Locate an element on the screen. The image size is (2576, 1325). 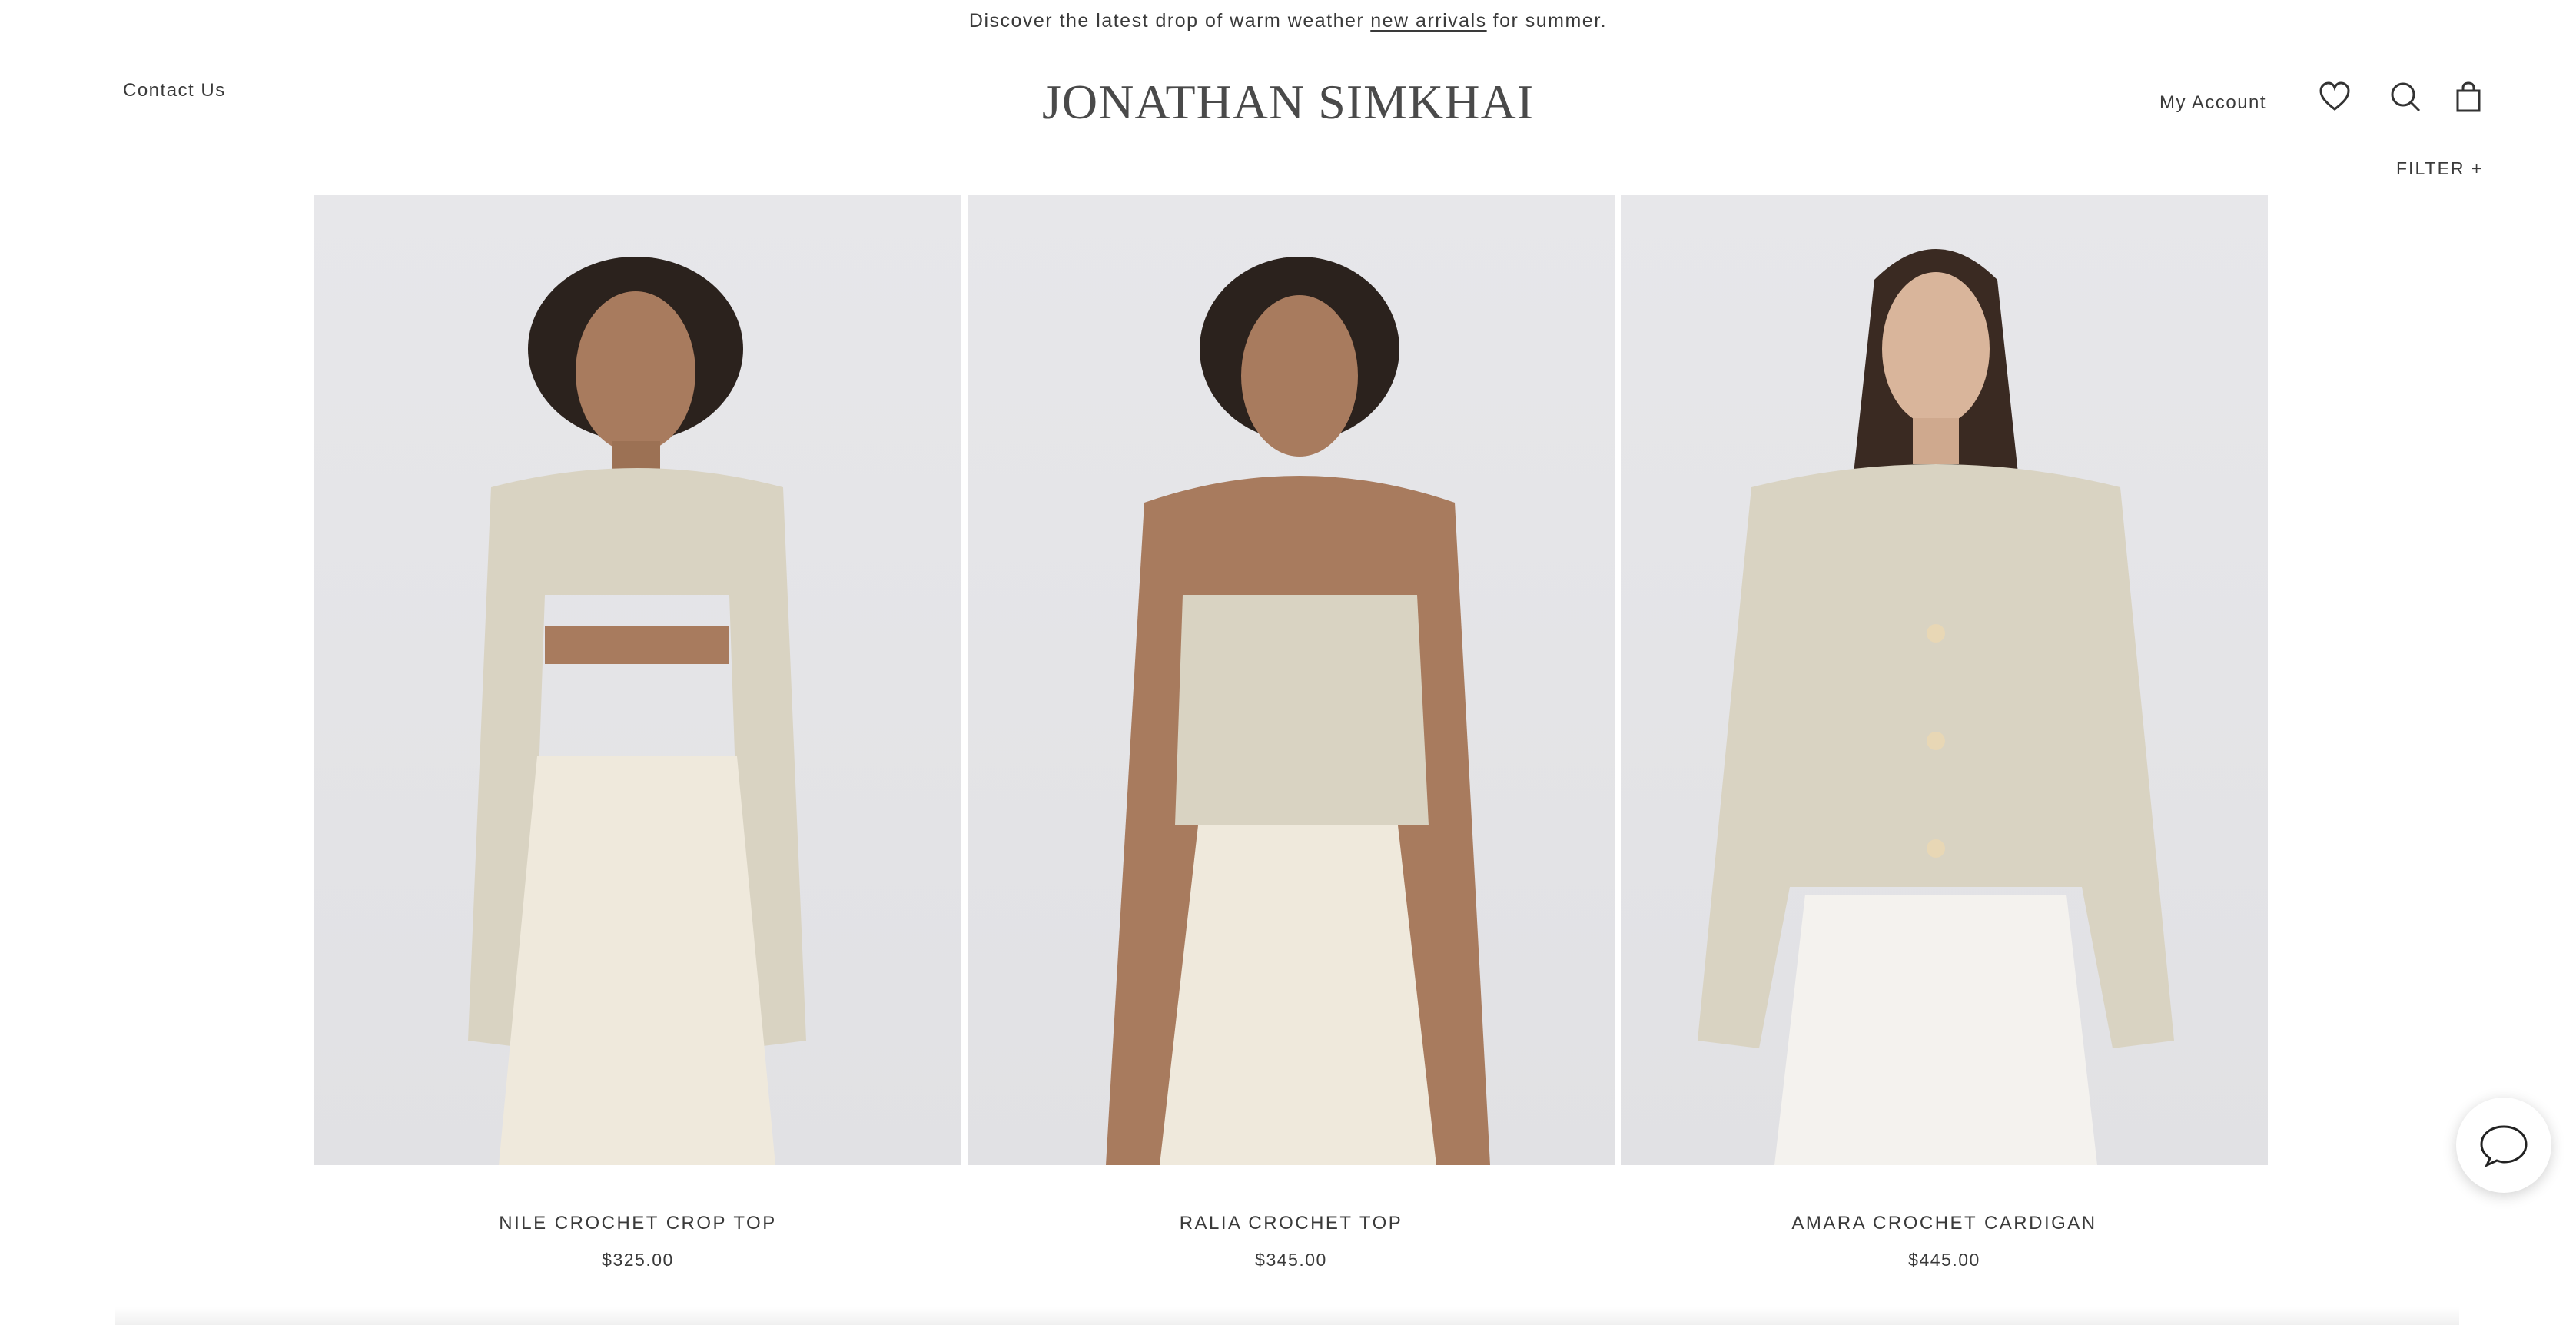
product-name: NILE CROCHET CROP TOP is located at coordinates (637, 1223).